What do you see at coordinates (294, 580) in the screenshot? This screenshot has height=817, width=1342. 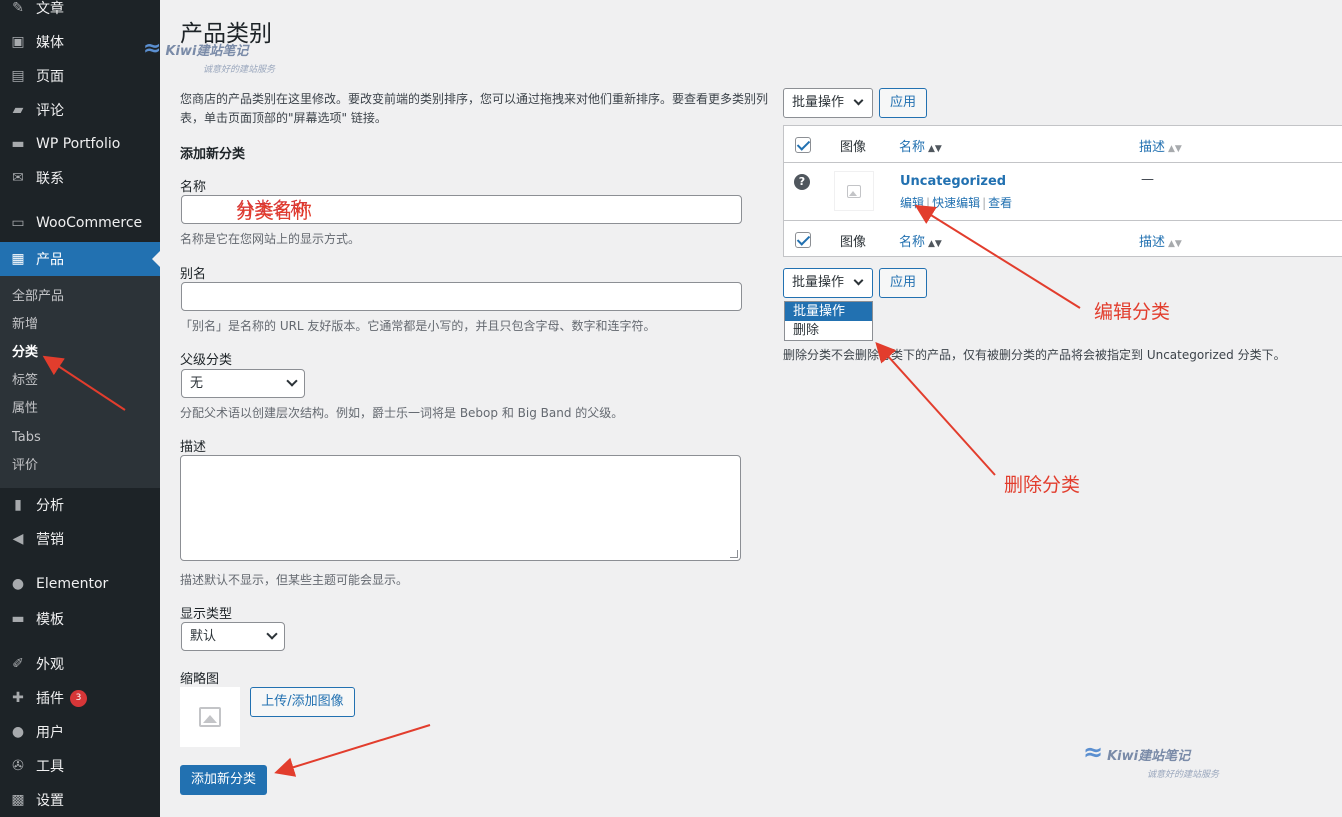 I see `description-help: 描述默认不显示，但某些主题可能会显示。` at bounding box center [294, 580].